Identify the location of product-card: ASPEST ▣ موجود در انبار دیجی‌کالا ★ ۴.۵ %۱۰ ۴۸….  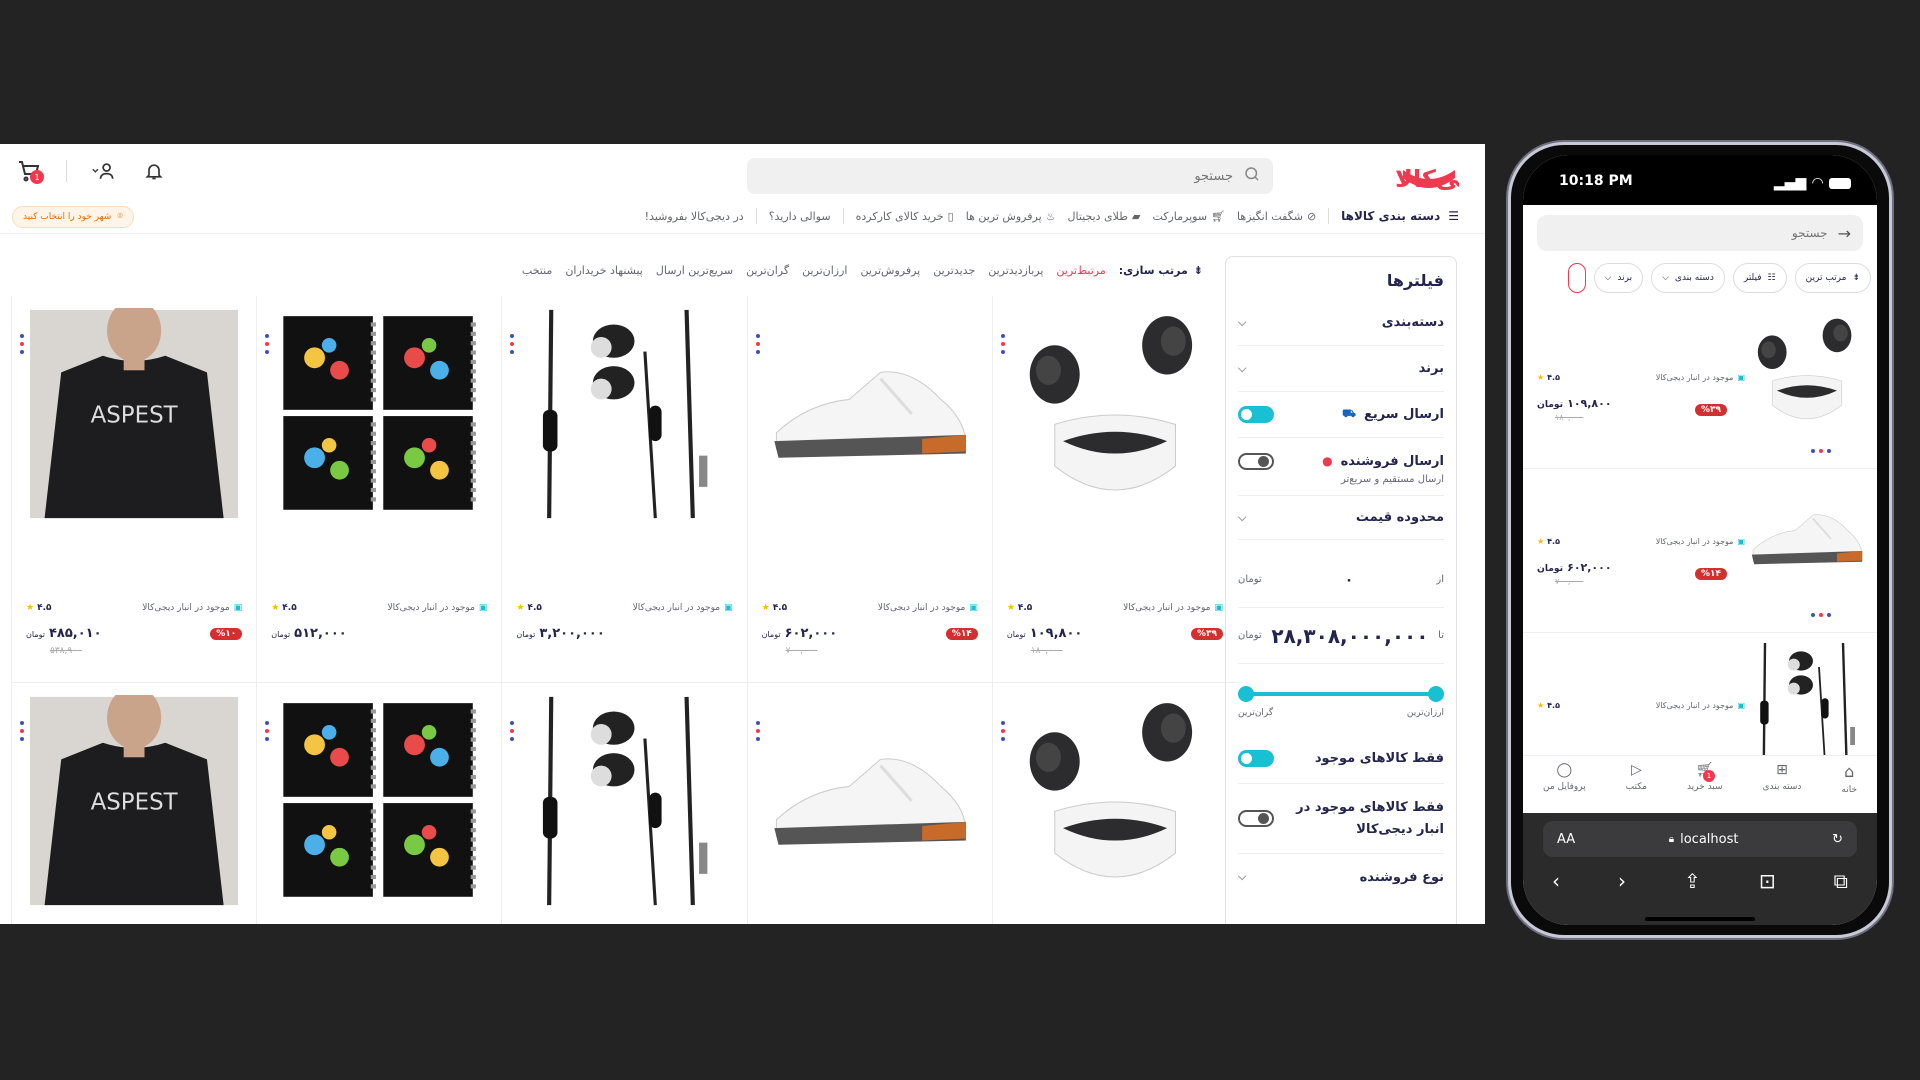
(134, 489).